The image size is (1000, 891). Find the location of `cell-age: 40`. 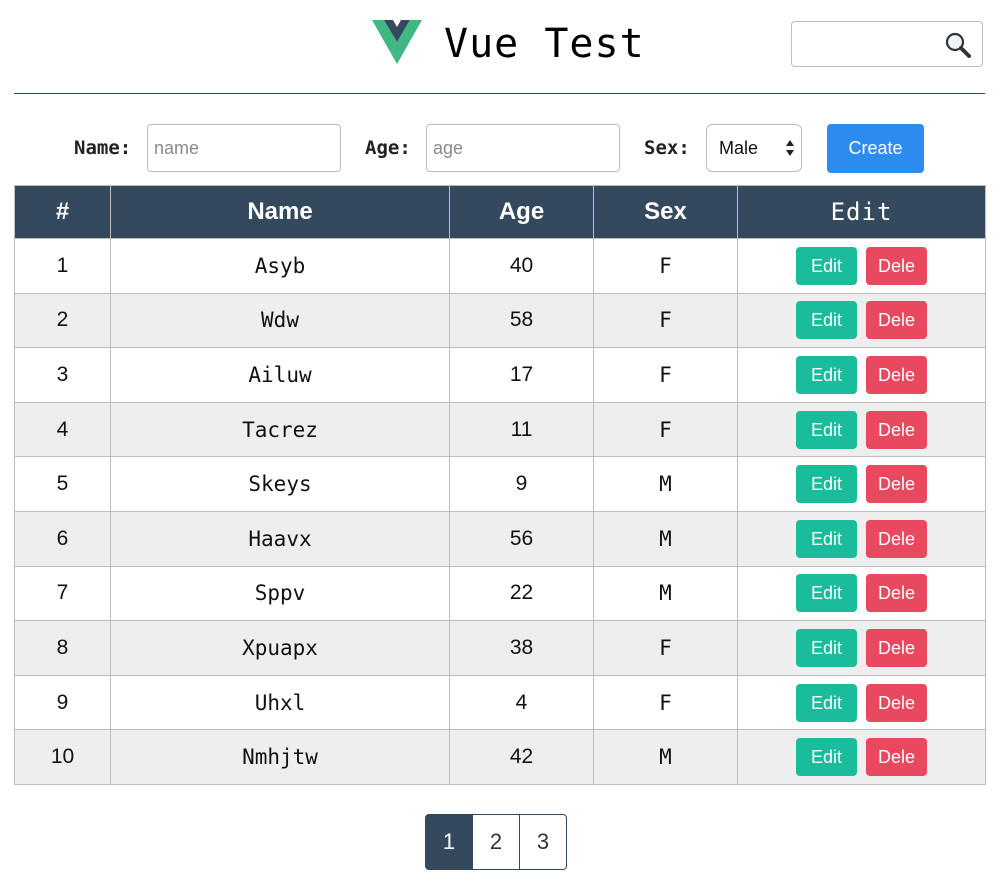

cell-age: 40 is located at coordinates (521, 266).